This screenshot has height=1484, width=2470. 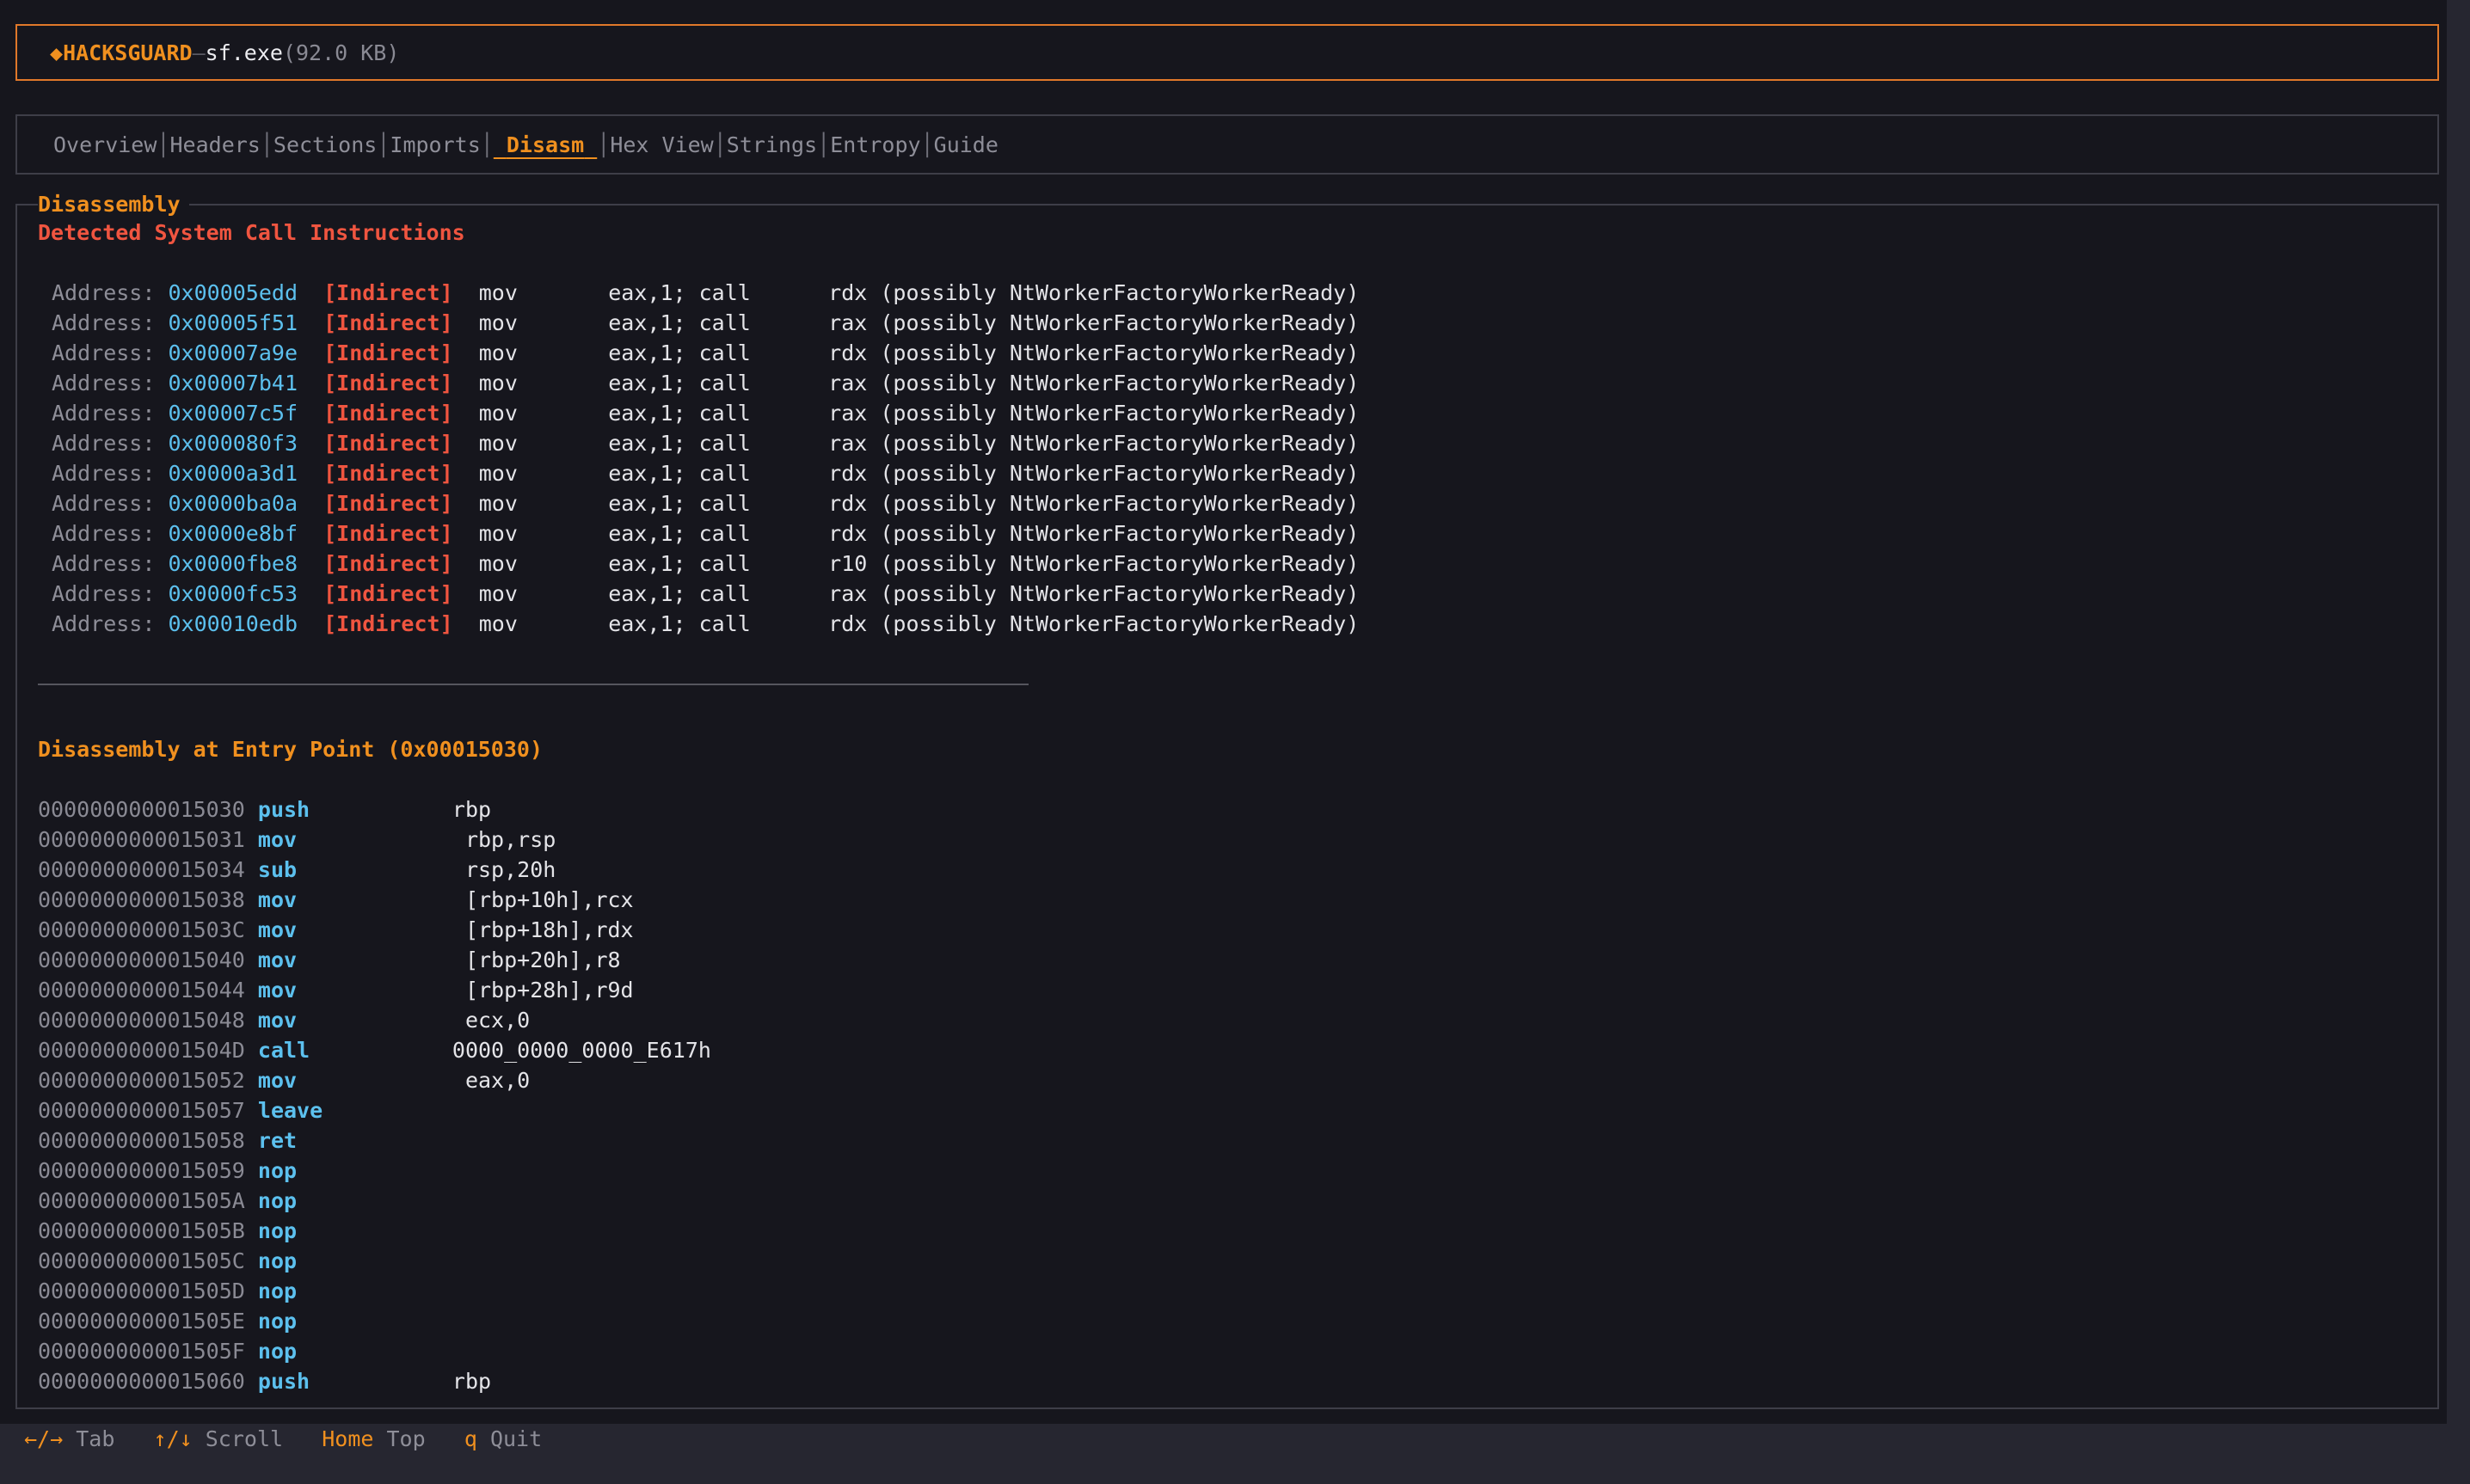 What do you see at coordinates (661, 144) in the screenshot?
I see `tab-hex-view: Hex View` at bounding box center [661, 144].